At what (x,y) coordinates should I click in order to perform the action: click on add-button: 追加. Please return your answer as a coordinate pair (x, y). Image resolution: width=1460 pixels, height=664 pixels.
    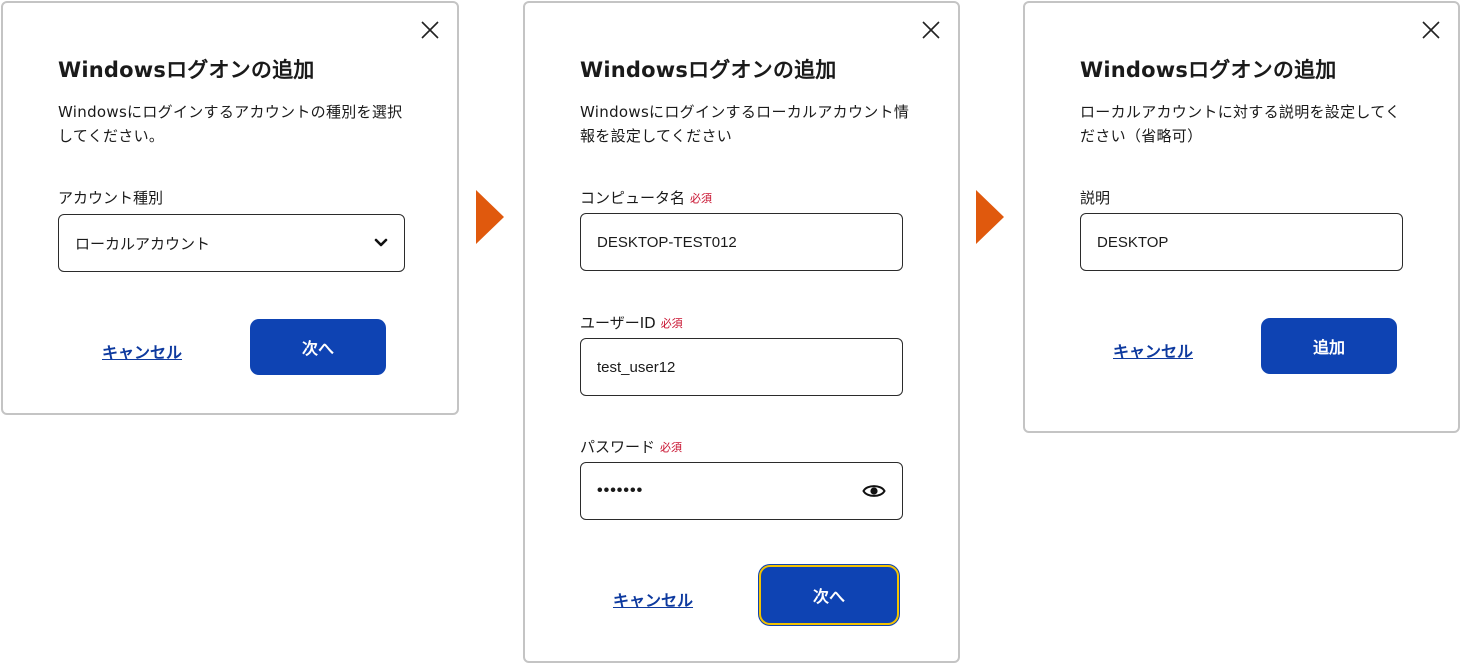
    Looking at the image, I should click on (1329, 346).